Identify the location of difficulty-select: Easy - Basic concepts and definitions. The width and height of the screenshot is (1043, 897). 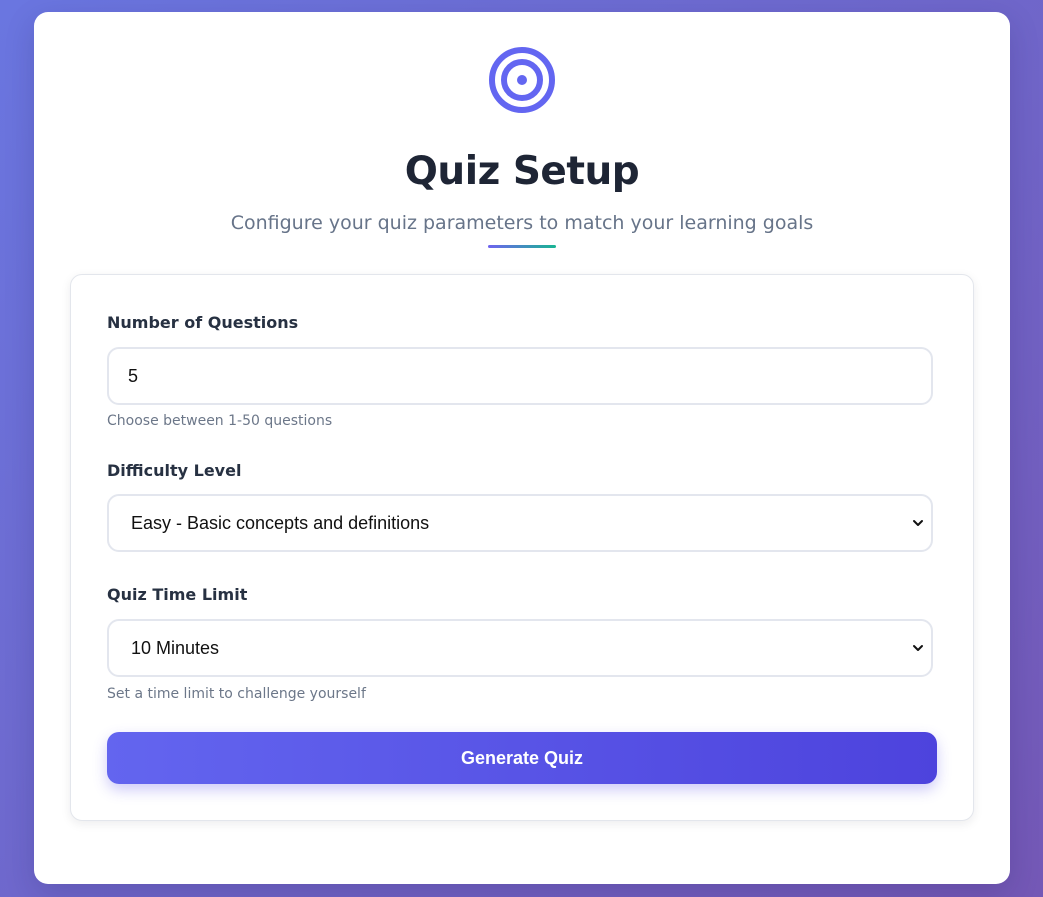
(520, 523).